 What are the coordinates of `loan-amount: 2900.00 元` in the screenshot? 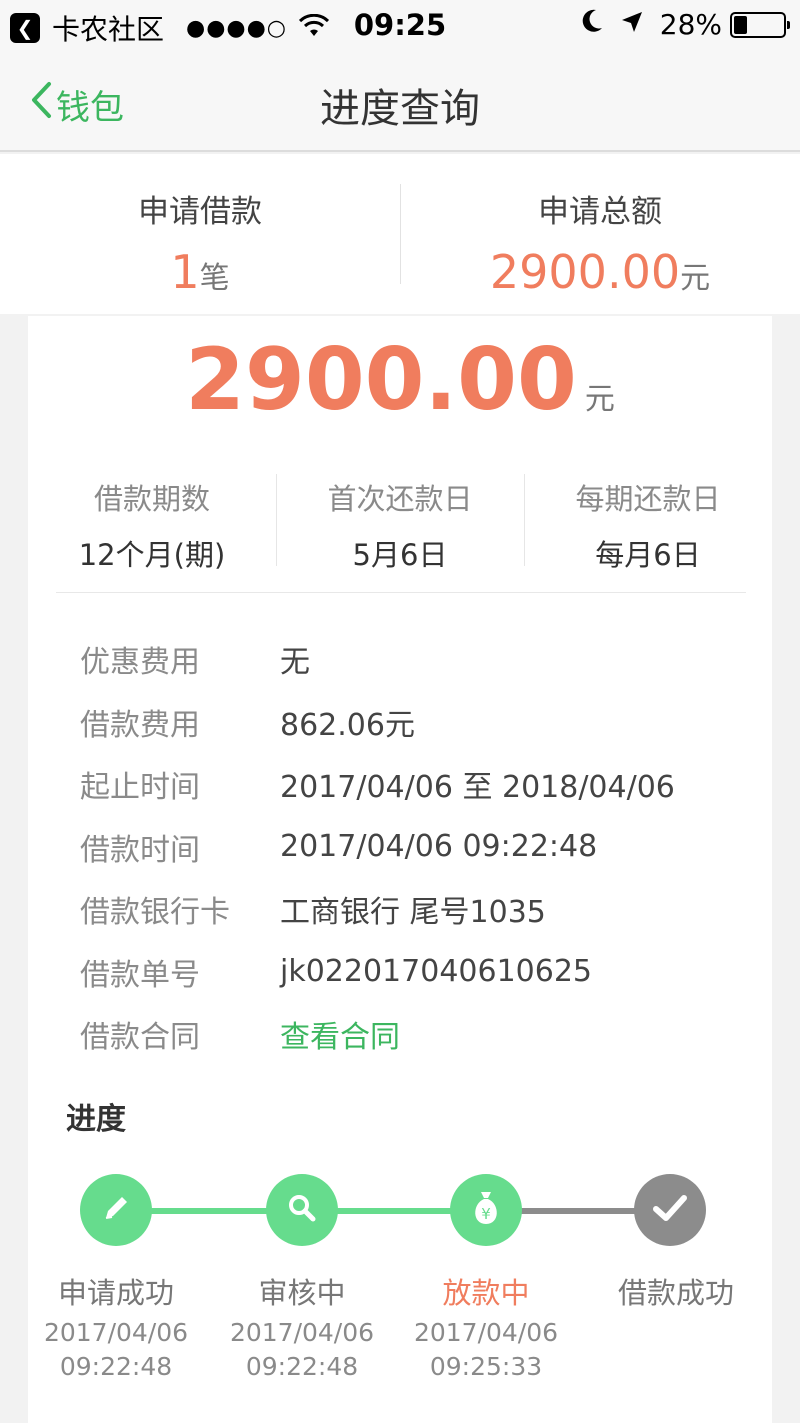 It's located at (400, 380).